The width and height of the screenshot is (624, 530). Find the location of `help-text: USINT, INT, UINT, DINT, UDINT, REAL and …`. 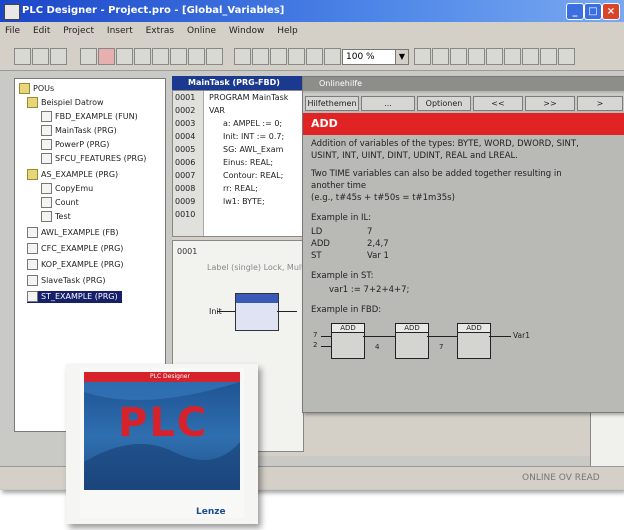

help-text: USINT, INT, UINT, DINT, UDINT, REAL and … is located at coordinates (414, 156).